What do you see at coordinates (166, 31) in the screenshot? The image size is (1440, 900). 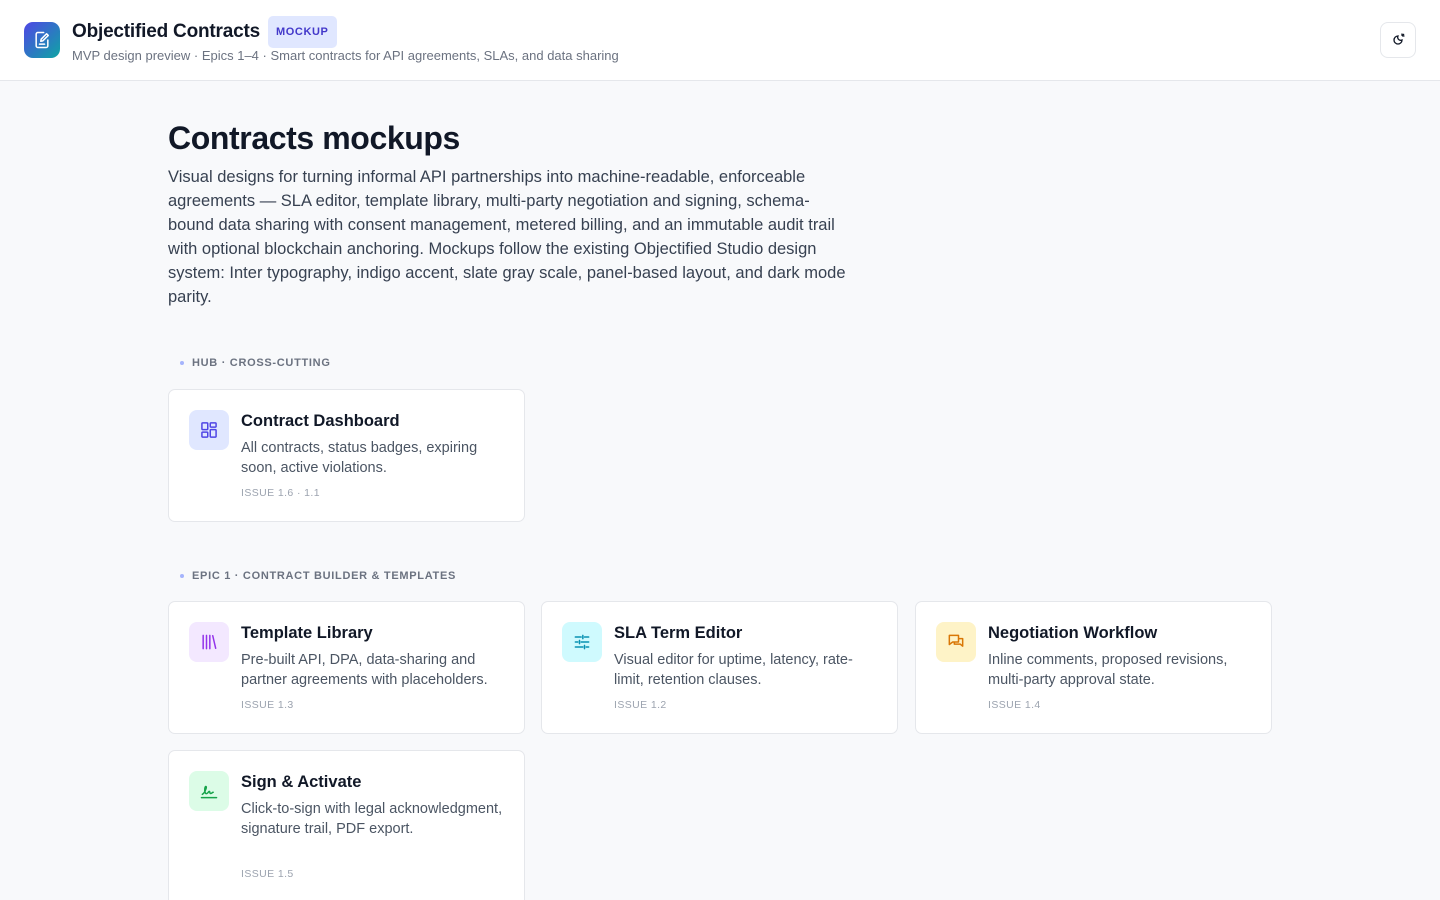 I see `app-title: Objectified Contracts` at bounding box center [166, 31].